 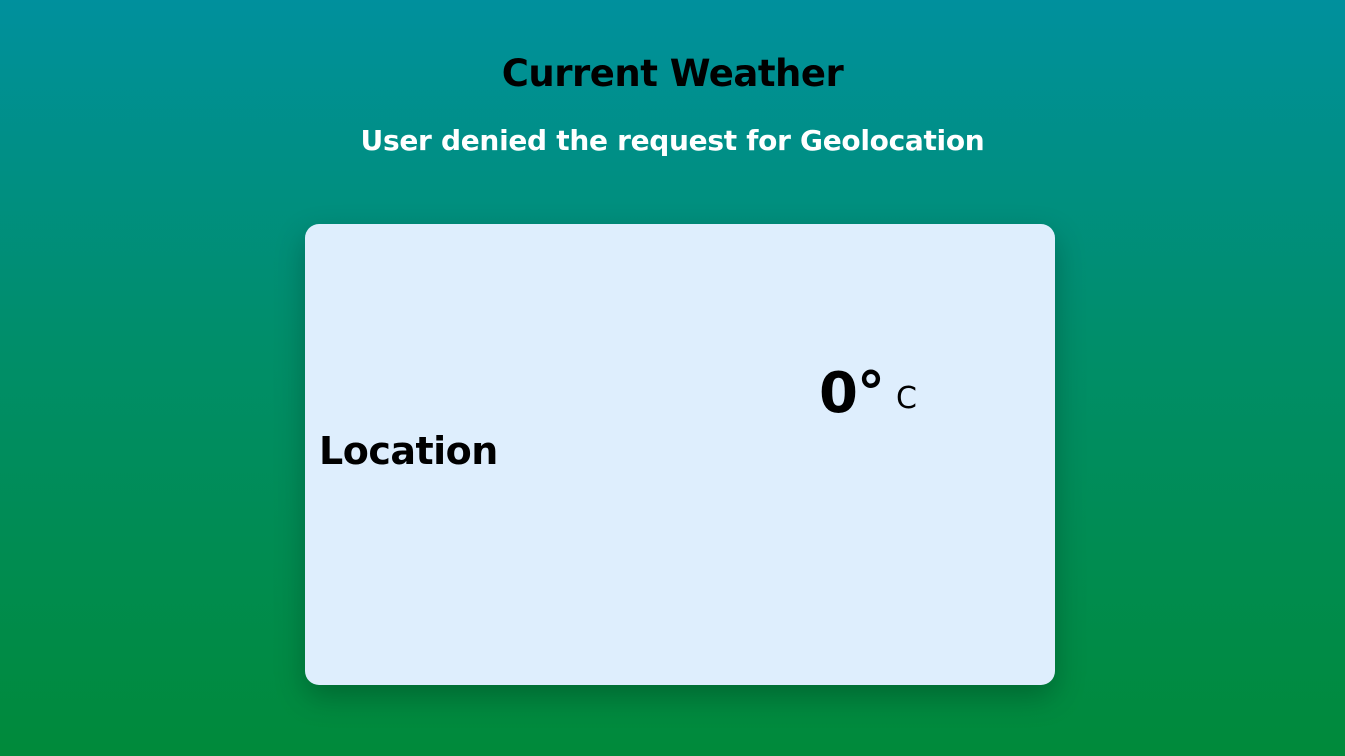 I want to click on temperature-unit: C, so click(x=906, y=398).